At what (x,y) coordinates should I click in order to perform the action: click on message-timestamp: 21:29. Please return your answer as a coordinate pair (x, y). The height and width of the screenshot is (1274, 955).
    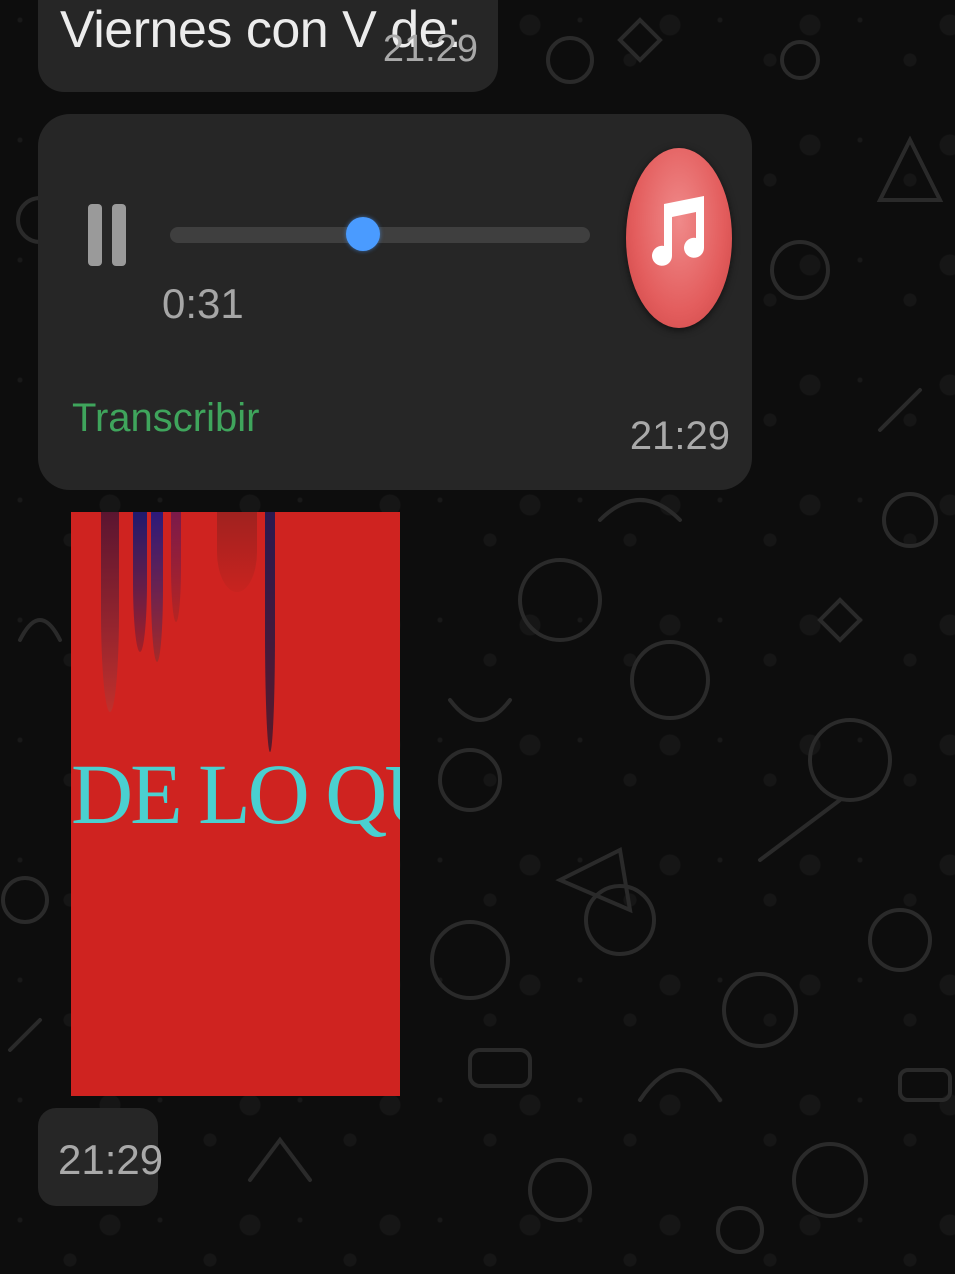
    Looking at the image, I should click on (430, 49).